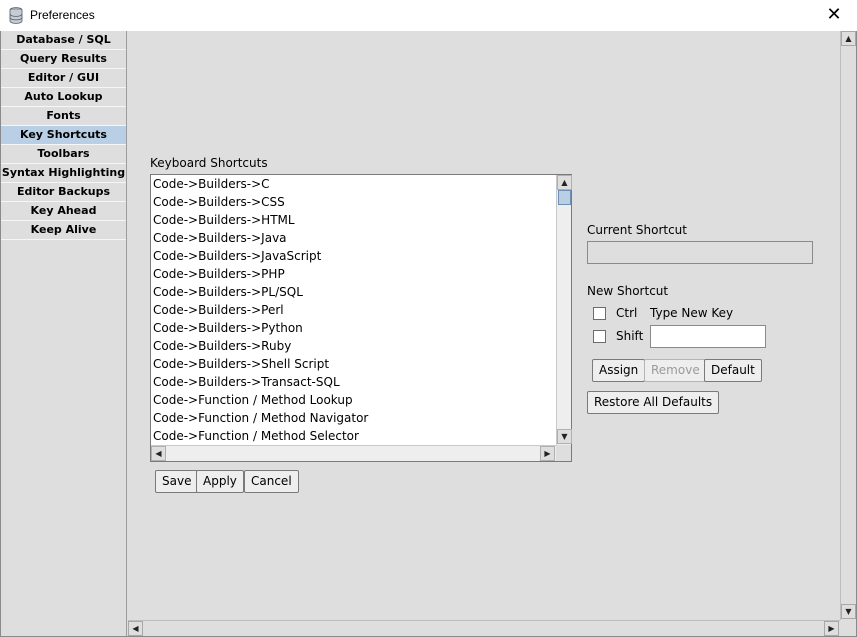  Describe the element at coordinates (848, 325) in the screenshot. I see `panel-vertical-scrollbar: ▲ ▼` at that location.